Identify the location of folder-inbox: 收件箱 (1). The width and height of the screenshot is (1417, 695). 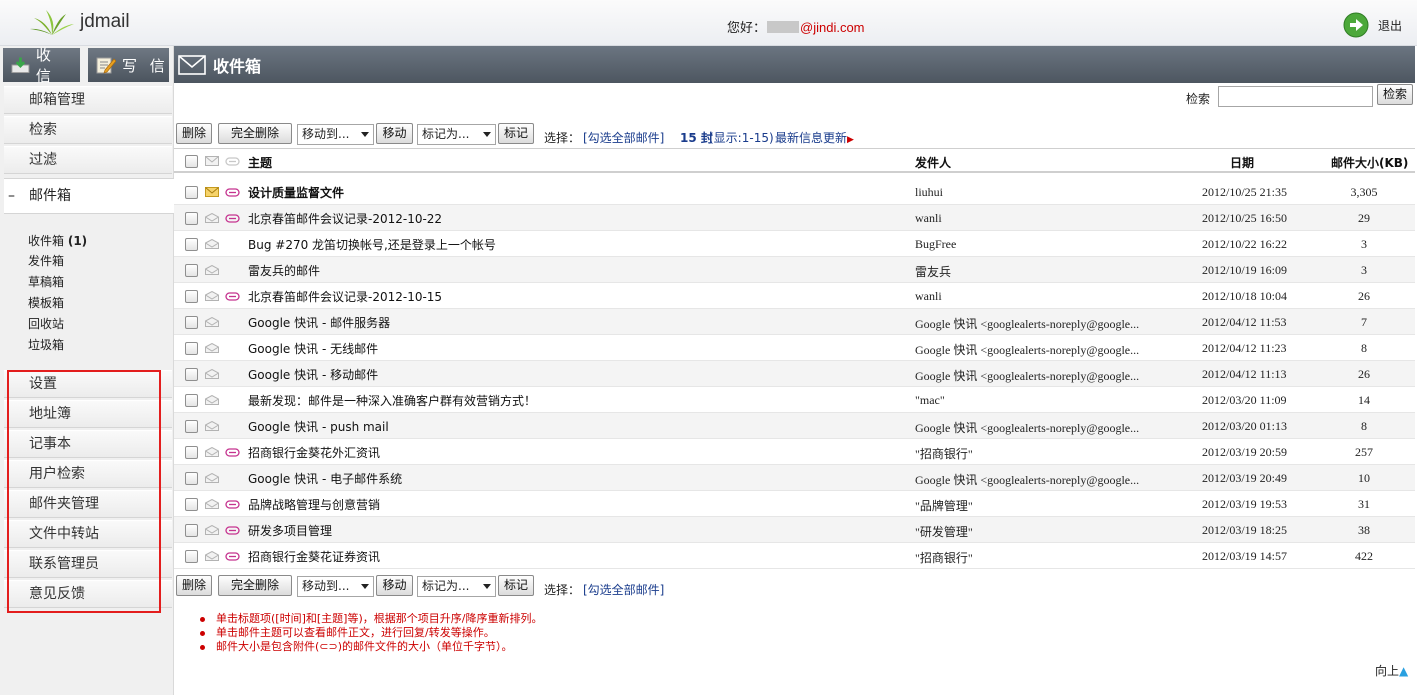
(57, 240).